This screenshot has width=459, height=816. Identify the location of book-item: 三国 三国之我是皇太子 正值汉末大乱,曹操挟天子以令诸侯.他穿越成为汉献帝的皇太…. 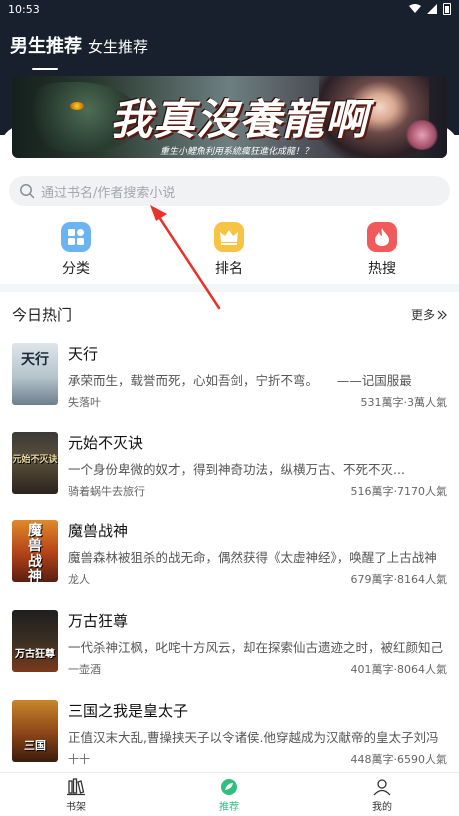
(229, 740).